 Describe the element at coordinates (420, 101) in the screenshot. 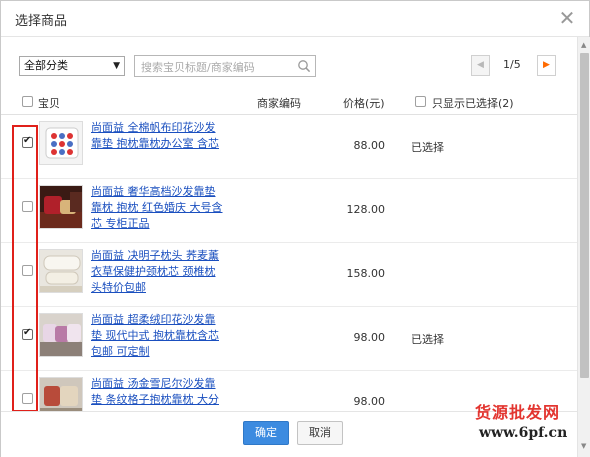

I see `show-selected-only-checkbox` at that location.